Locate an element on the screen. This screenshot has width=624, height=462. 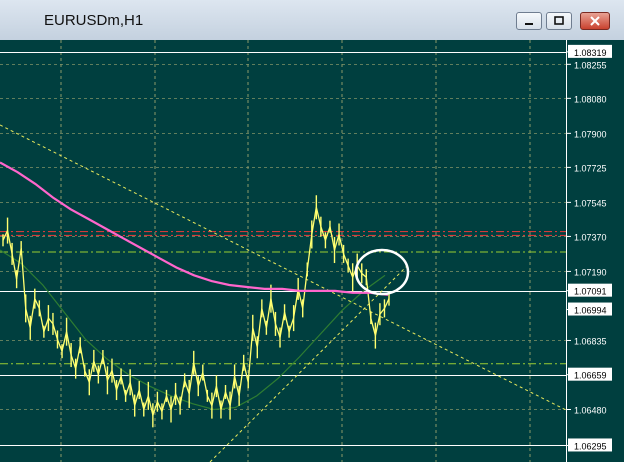
title-bar: EURUSDm,H1 is located at coordinates (312, 20).